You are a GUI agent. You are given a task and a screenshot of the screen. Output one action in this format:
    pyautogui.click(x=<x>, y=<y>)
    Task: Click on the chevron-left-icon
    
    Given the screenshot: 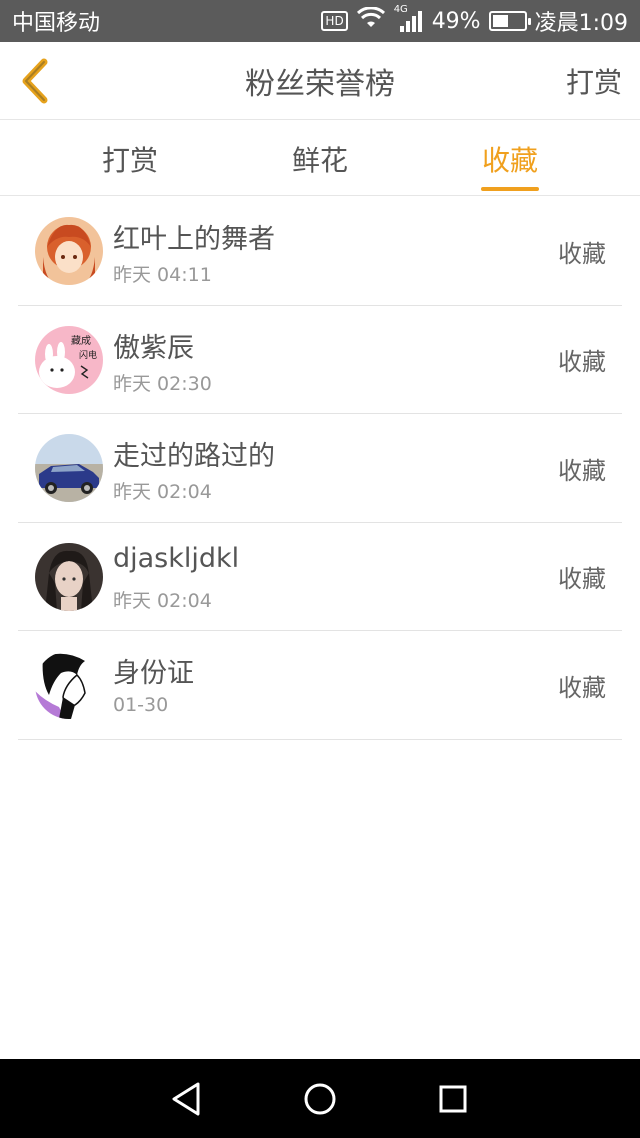 What is the action you would take?
    pyautogui.click(x=35, y=81)
    